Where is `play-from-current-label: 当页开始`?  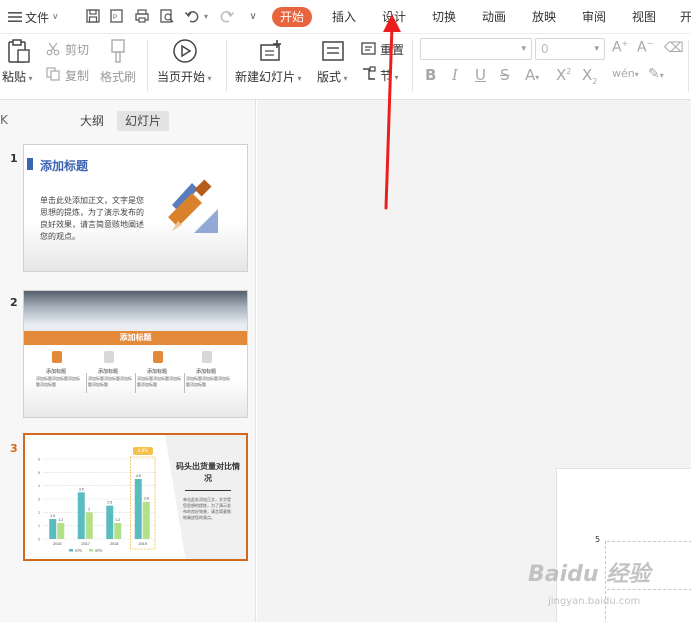
play-from-current-label: 当页开始 is located at coordinates (181, 77).